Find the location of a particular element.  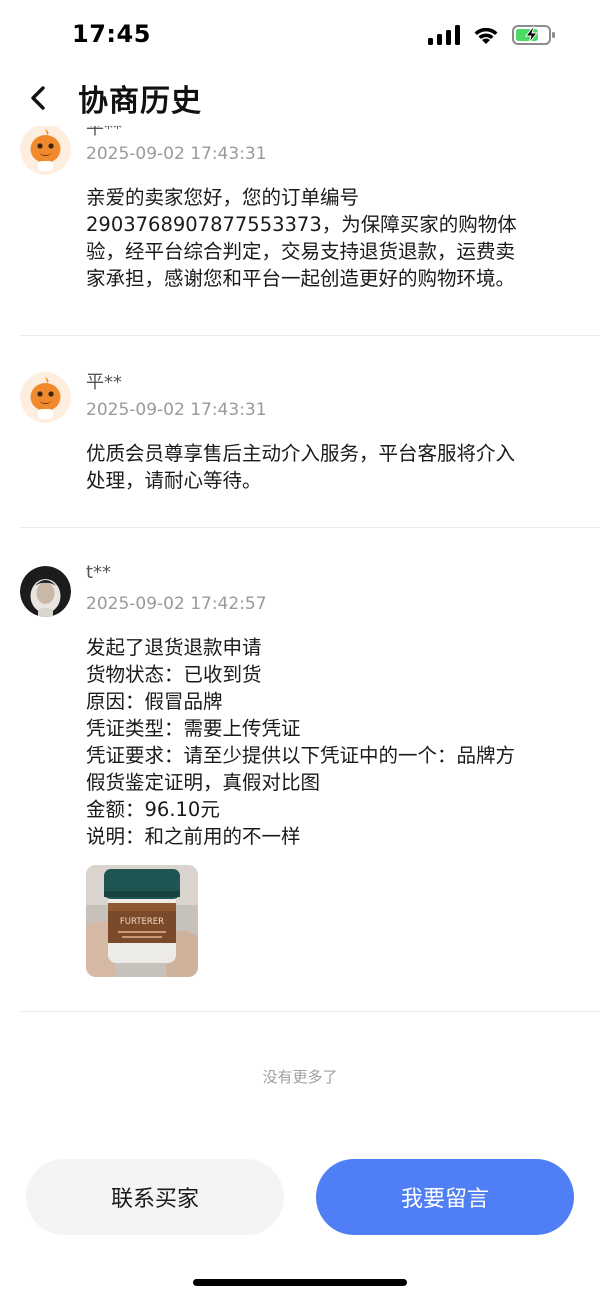

message-text: 优质会员尊享售后主动介入服务，平台客服将介入 处理，请耐心等待。 is located at coordinates (332, 467).